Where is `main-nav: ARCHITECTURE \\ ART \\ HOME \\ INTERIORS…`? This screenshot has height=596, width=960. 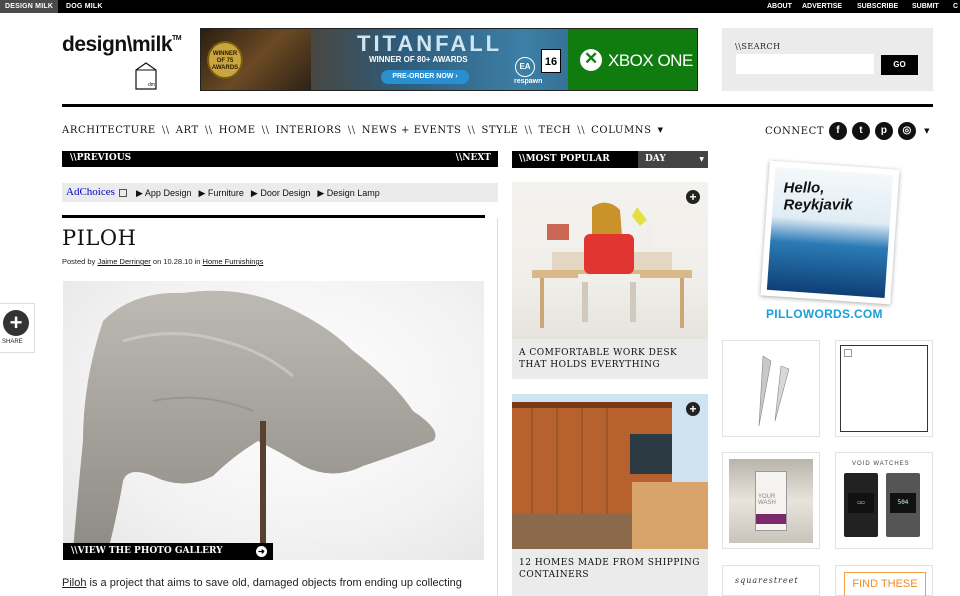 main-nav: ARCHITECTURE \\ ART \\ HOME \\ INTERIORS… is located at coordinates (363, 130).